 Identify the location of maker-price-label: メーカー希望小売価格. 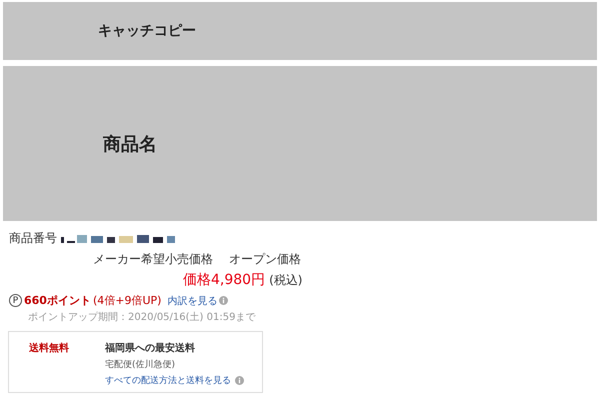
(153, 259).